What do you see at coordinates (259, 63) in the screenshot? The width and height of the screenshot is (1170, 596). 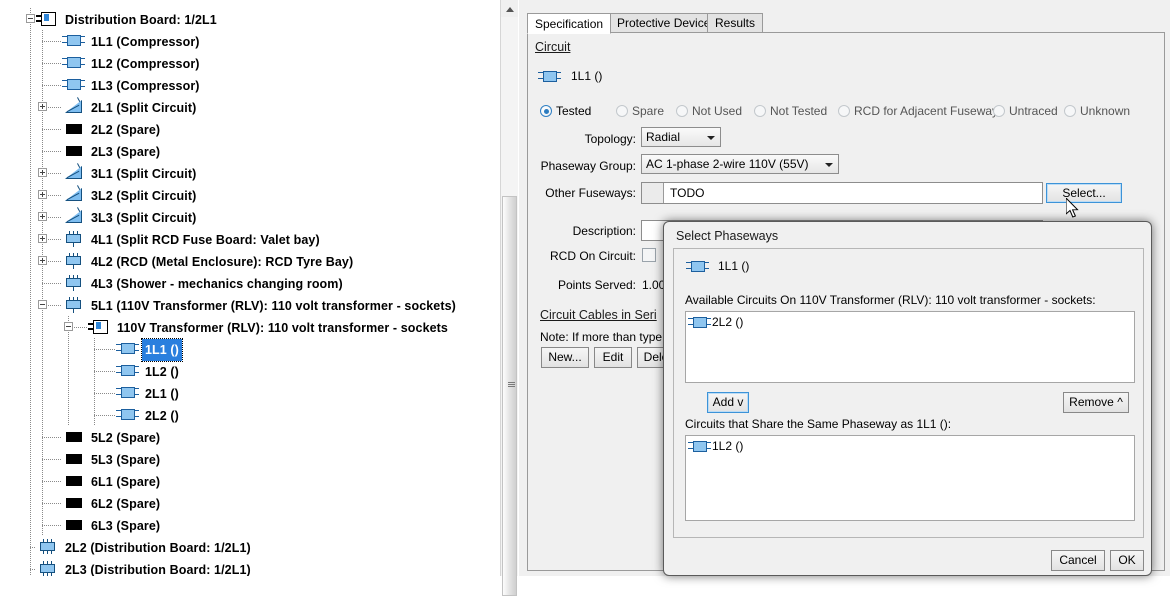 I see `tree-item: 1L2 (Compressor)` at bounding box center [259, 63].